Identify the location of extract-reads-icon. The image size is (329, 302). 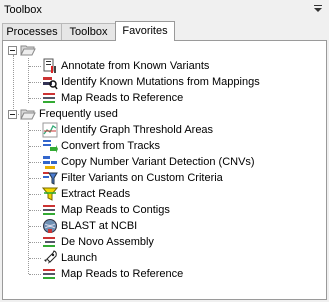
(50, 194).